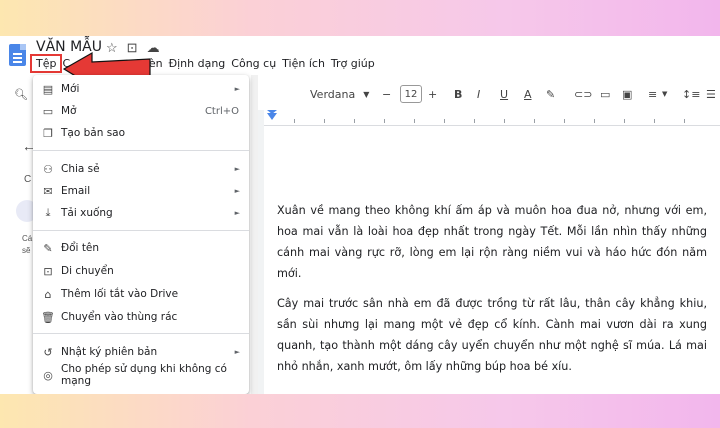 The image size is (720, 428). Describe the element at coordinates (48, 317) in the screenshot. I see `trash-icon: 🗑︎` at that location.